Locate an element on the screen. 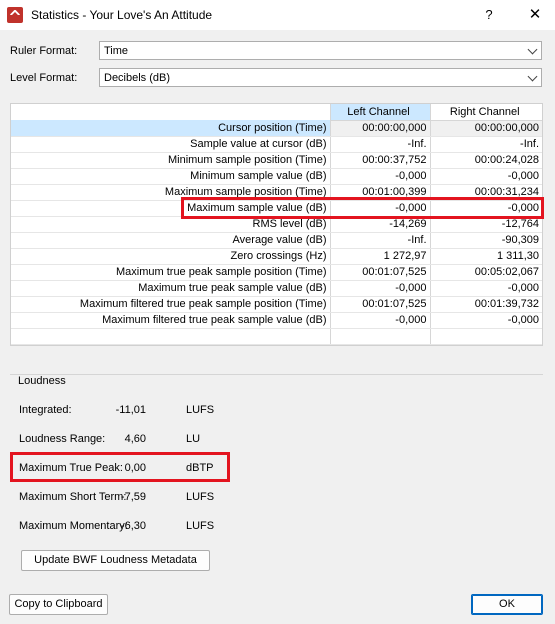 The image size is (555, 624). help-icon: ? is located at coordinates (489, 15).